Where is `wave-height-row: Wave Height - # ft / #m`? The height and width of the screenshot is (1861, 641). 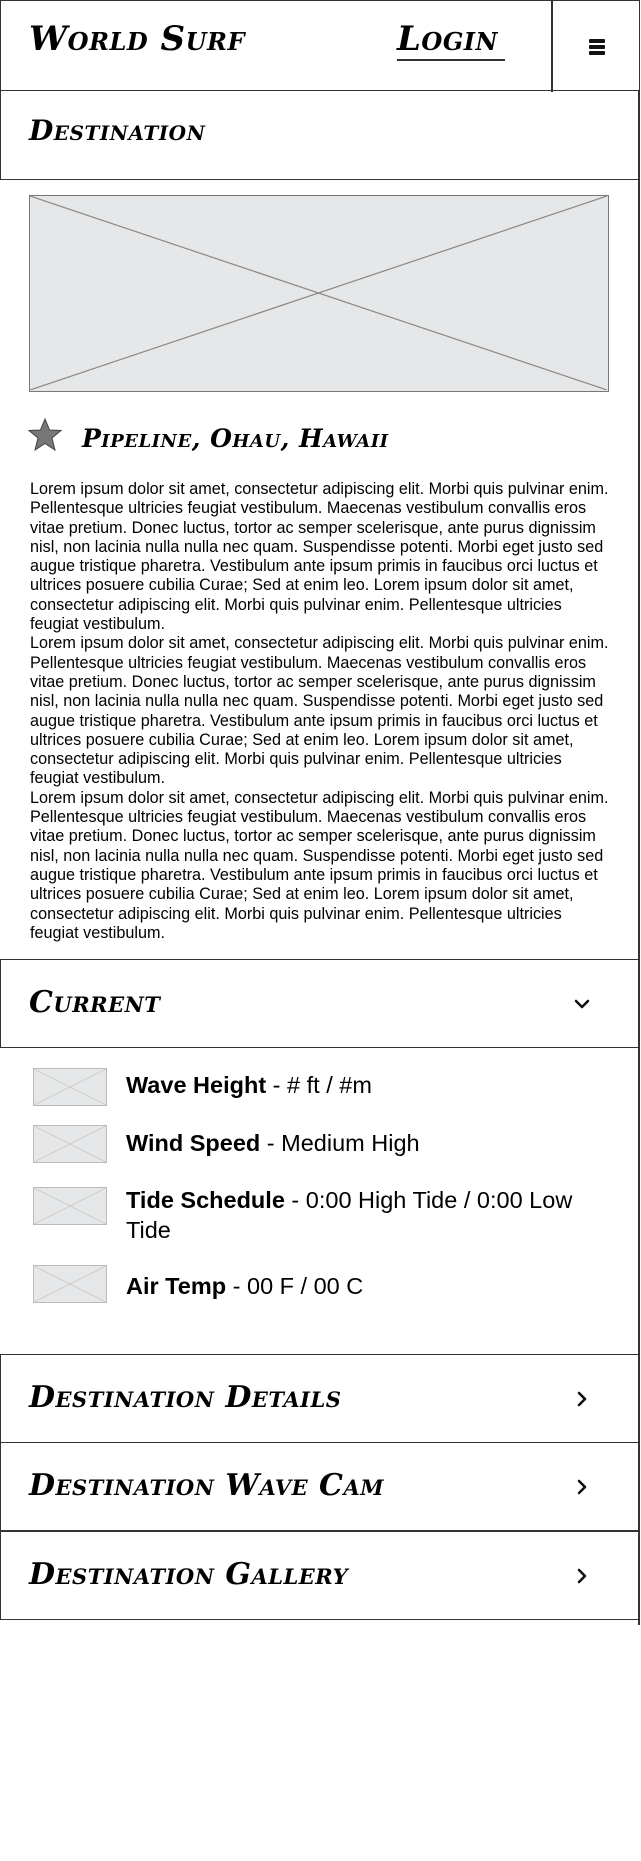
wave-height-row: Wave Height - # ft / #m is located at coordinates (361, 1085).